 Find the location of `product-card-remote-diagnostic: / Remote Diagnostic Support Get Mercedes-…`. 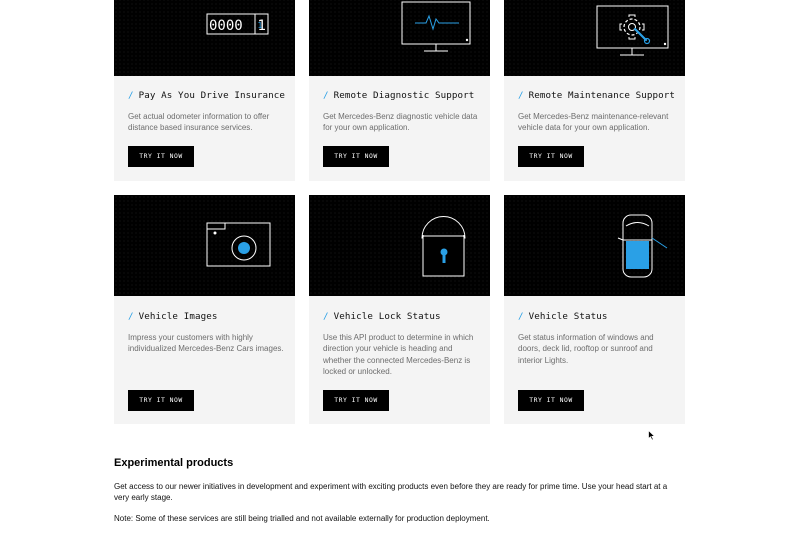

product-card-remote-diagnostic: / Remote Diagnostic Support Get Mercedes-… is located at coordinates (399, 90).